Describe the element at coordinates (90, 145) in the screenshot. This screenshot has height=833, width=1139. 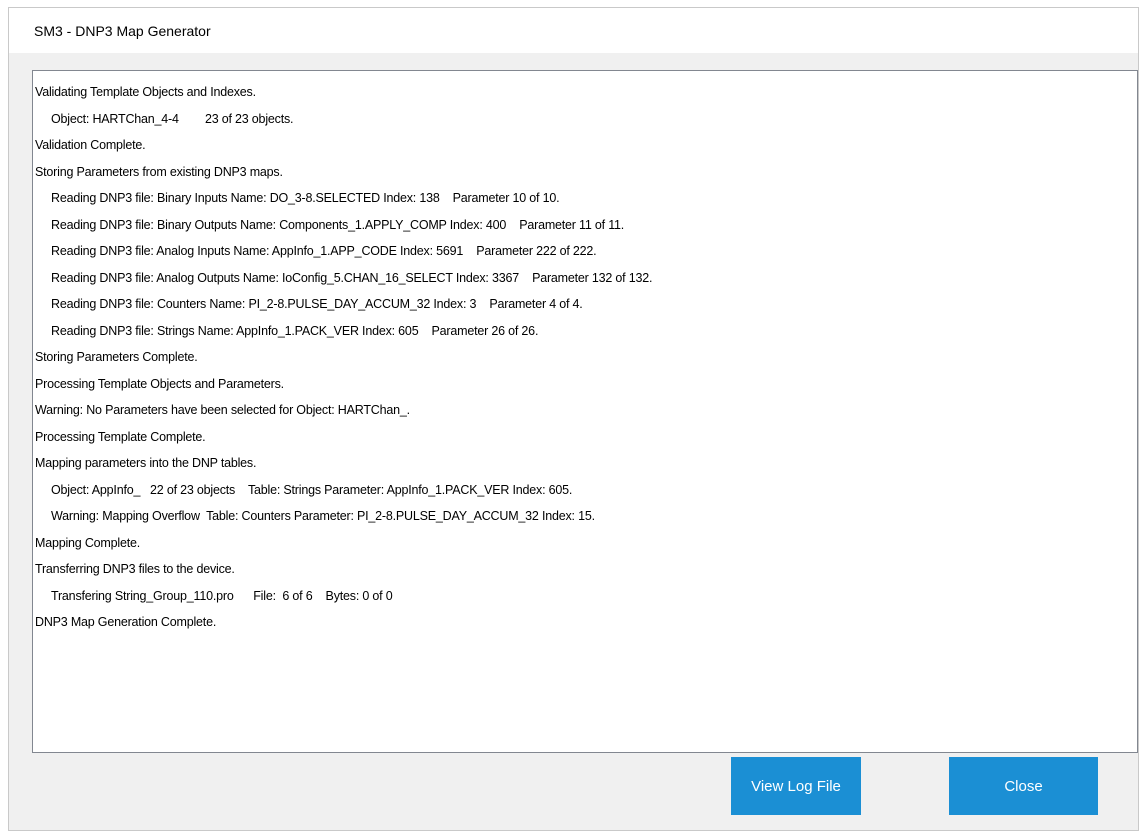
I see `log-line: Validation Complete.` at that location.